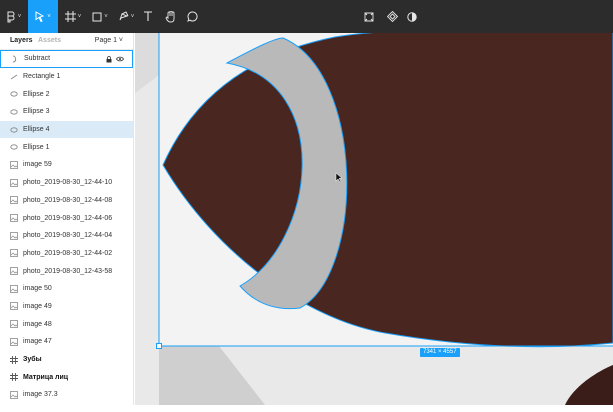 This screenshot has height=412, width=613. Describe the element at coordinates (66, 324) in the screenshot. I see `layer-row: image 48` at that location.